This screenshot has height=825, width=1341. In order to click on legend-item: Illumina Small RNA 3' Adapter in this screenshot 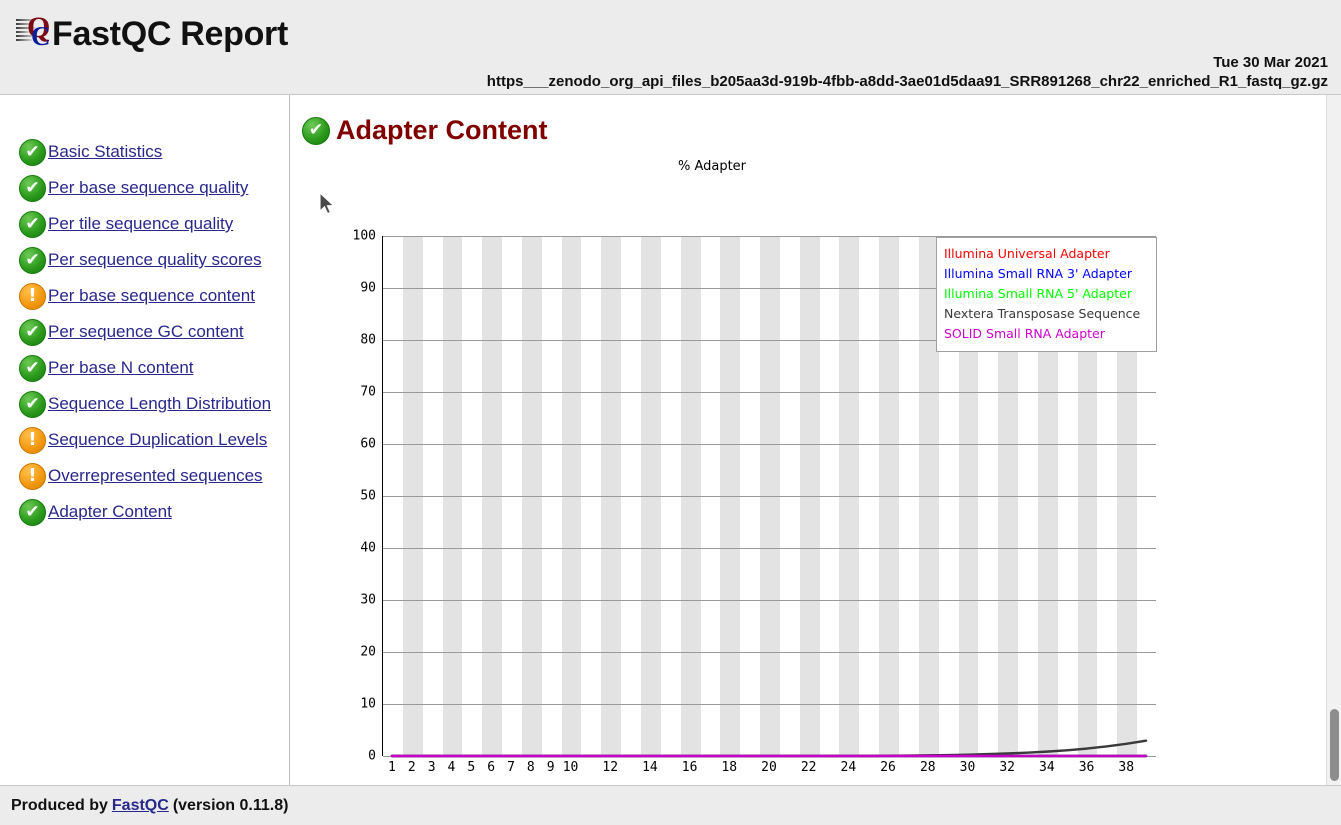, I will do `click(1038, 273)`.